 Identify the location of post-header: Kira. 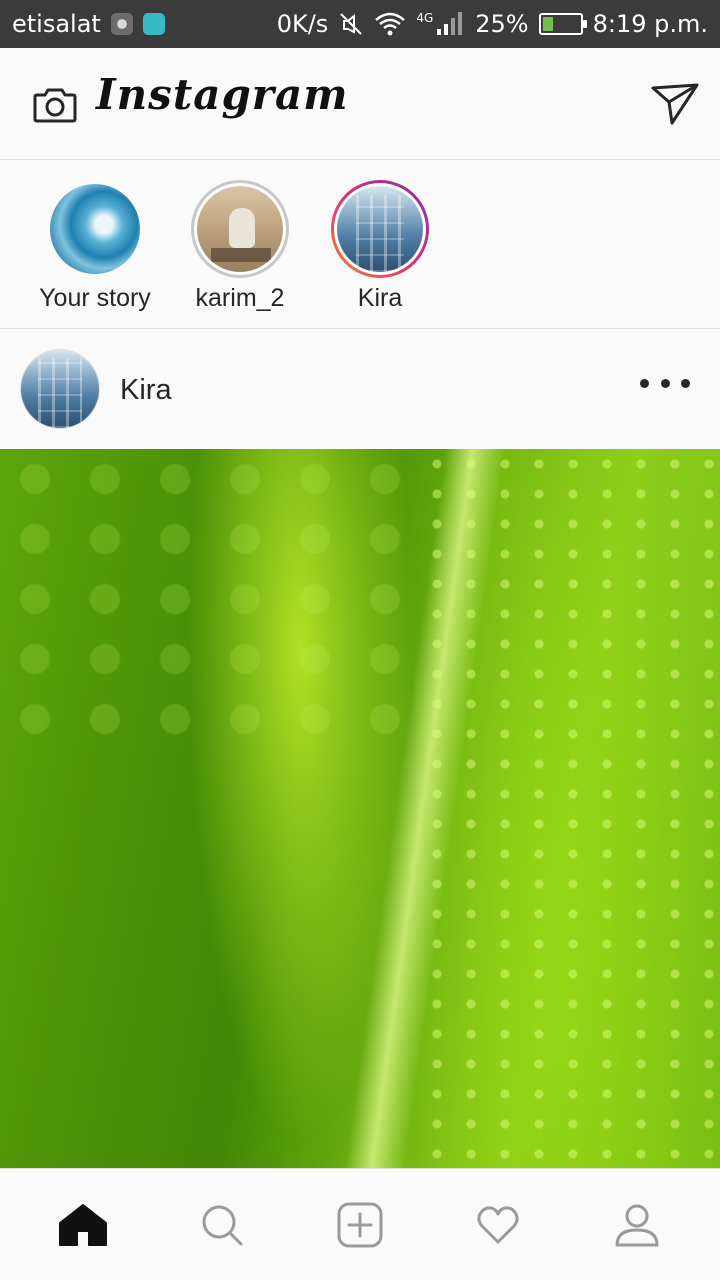
(360, 389).